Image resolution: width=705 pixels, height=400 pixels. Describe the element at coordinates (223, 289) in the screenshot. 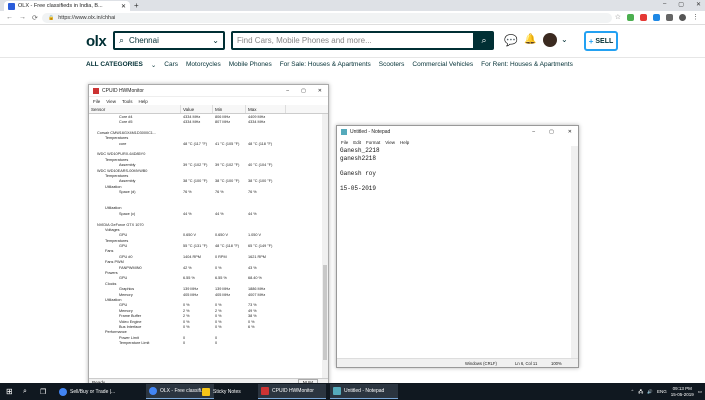

I see `cell-min: 139 MHz` at that location.